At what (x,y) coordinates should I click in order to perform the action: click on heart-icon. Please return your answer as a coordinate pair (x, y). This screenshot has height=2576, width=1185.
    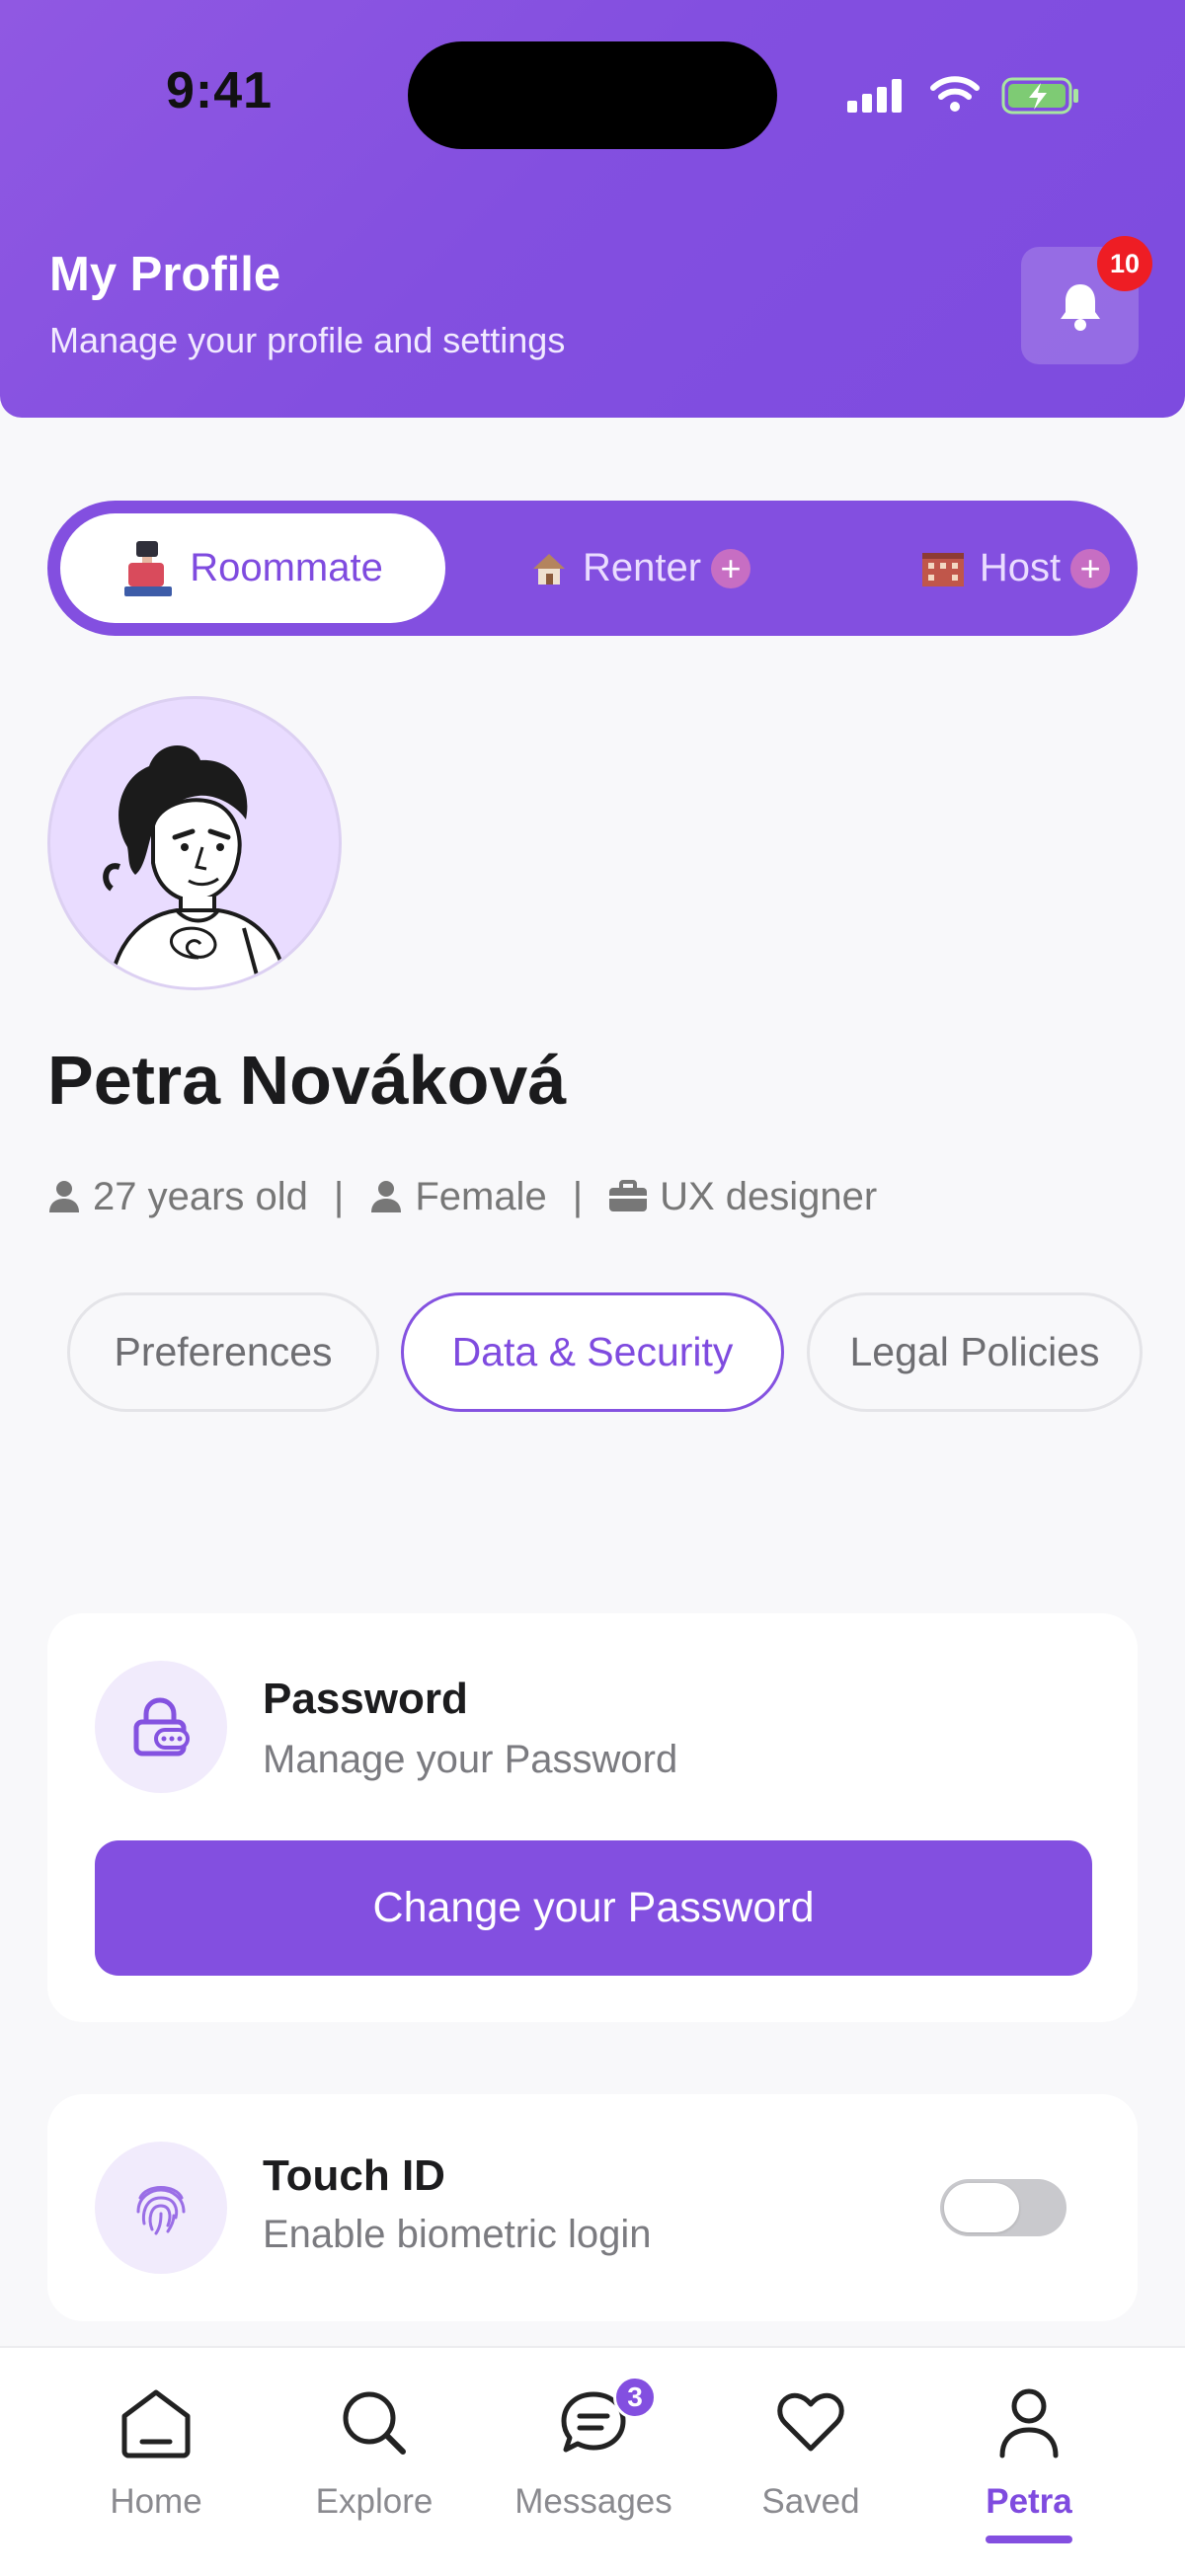
    Looking at the image, I should click on (811, 2422).